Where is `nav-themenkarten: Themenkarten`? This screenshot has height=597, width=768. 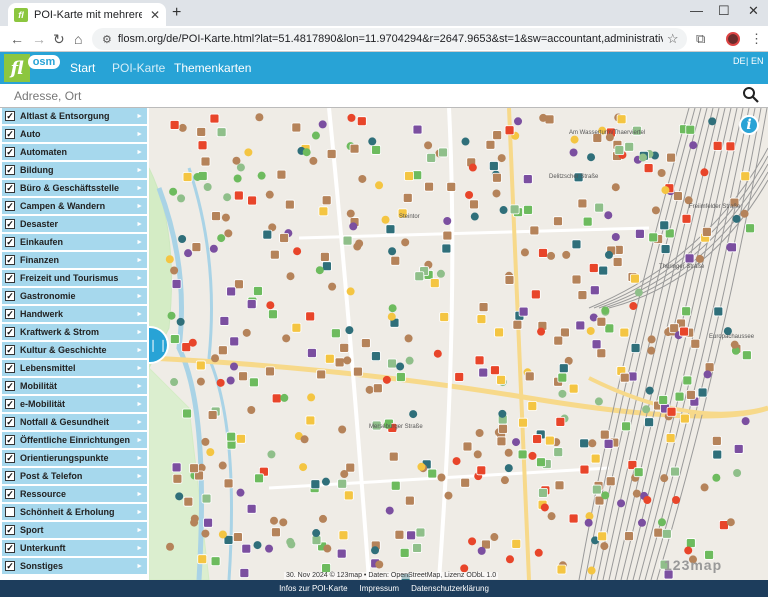 nav-themenkarten: Themenkarten is located at coordinates (212, 68).